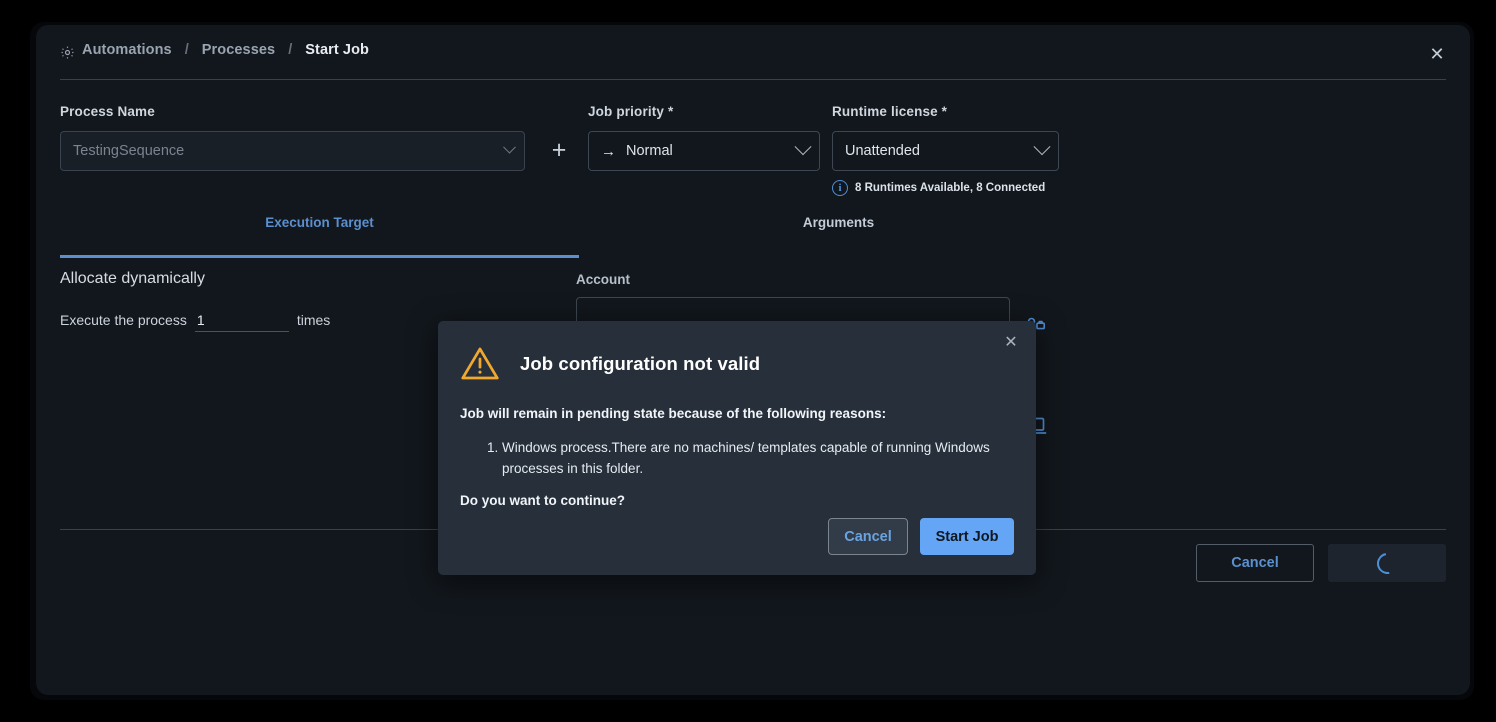 The height and width of the screenshot is (722, 1496). What do you see at coordinates (559, 150) in the screenshot?
I see `add-process-button: +` at bounding box center [559, 150].